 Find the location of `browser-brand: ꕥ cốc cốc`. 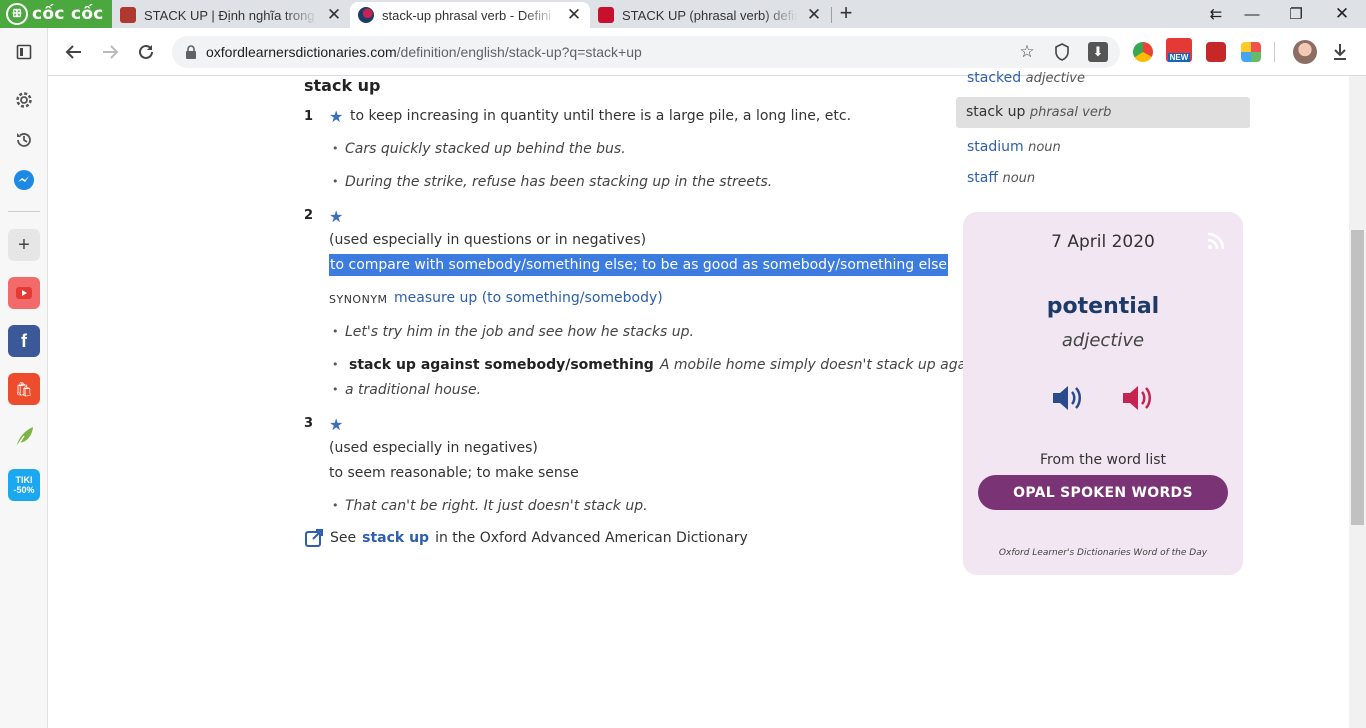

browser-brand: ꕥ cốc cốc is located at coordinates (56, 14).